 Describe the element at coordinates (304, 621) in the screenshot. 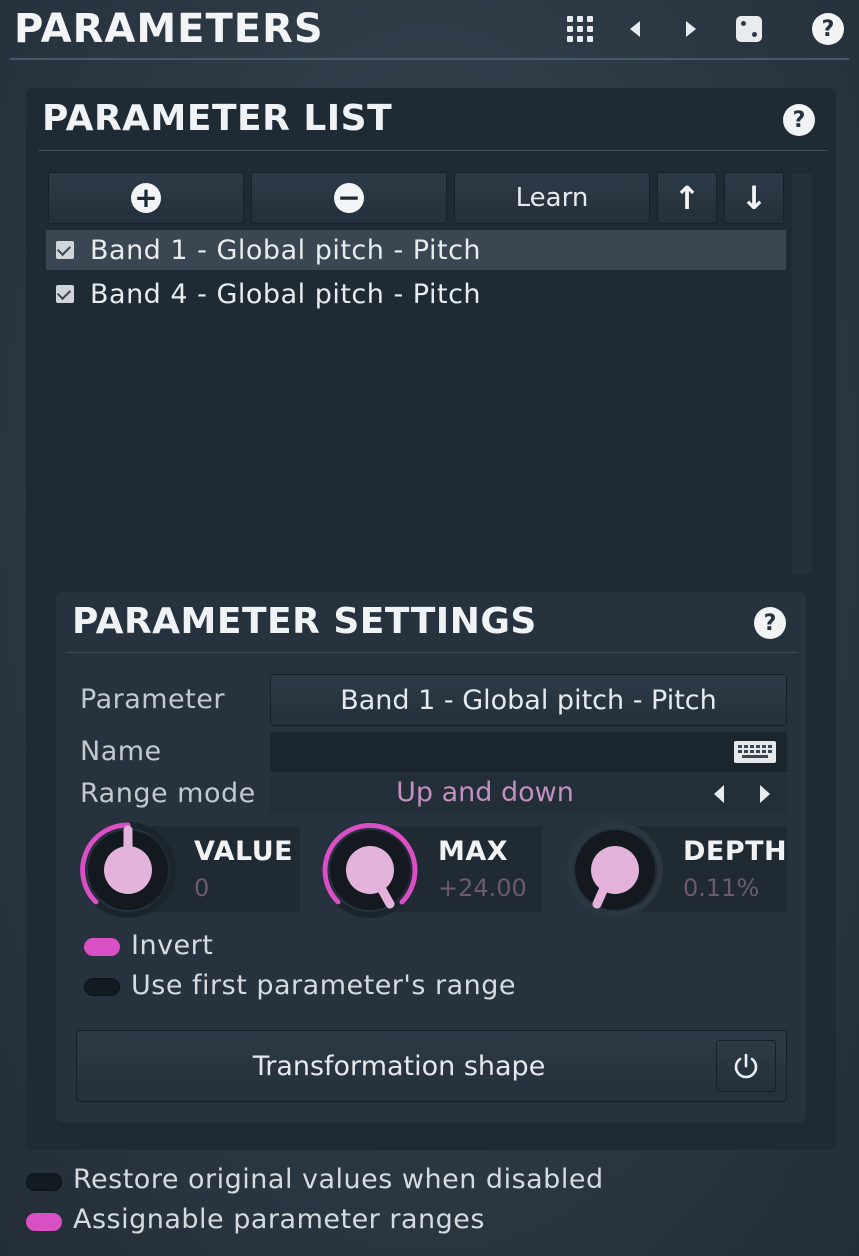

I see `parameter-settings-title: PARAMETER SETTINGS` at that location.